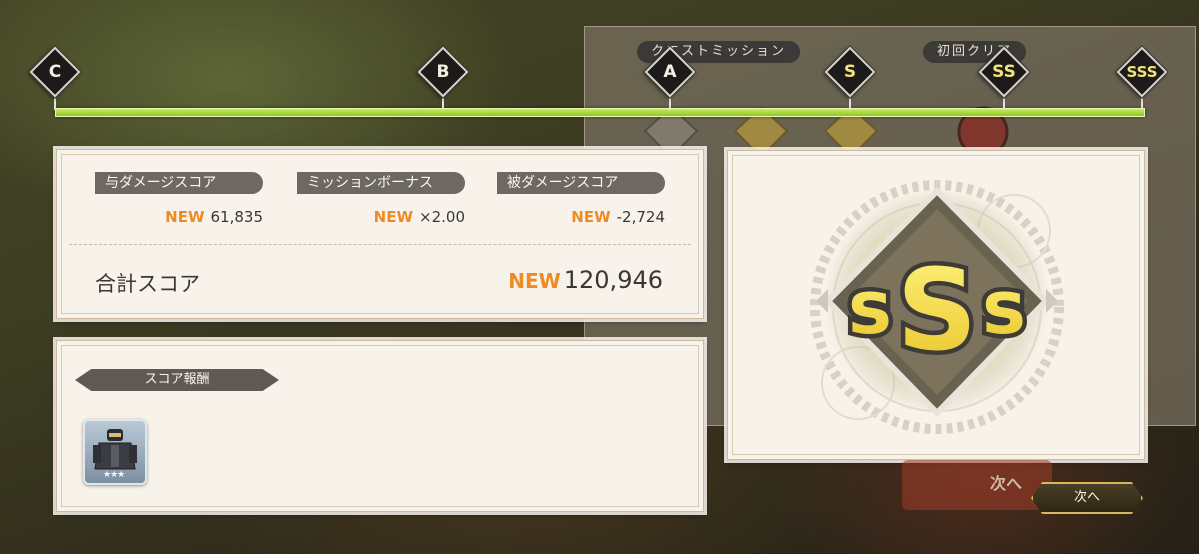 The image size is (1199, 554). Describe the element at coordinates (1006, 483) in the screenshot. I see `next-ghost-label: 次へ` at that location.